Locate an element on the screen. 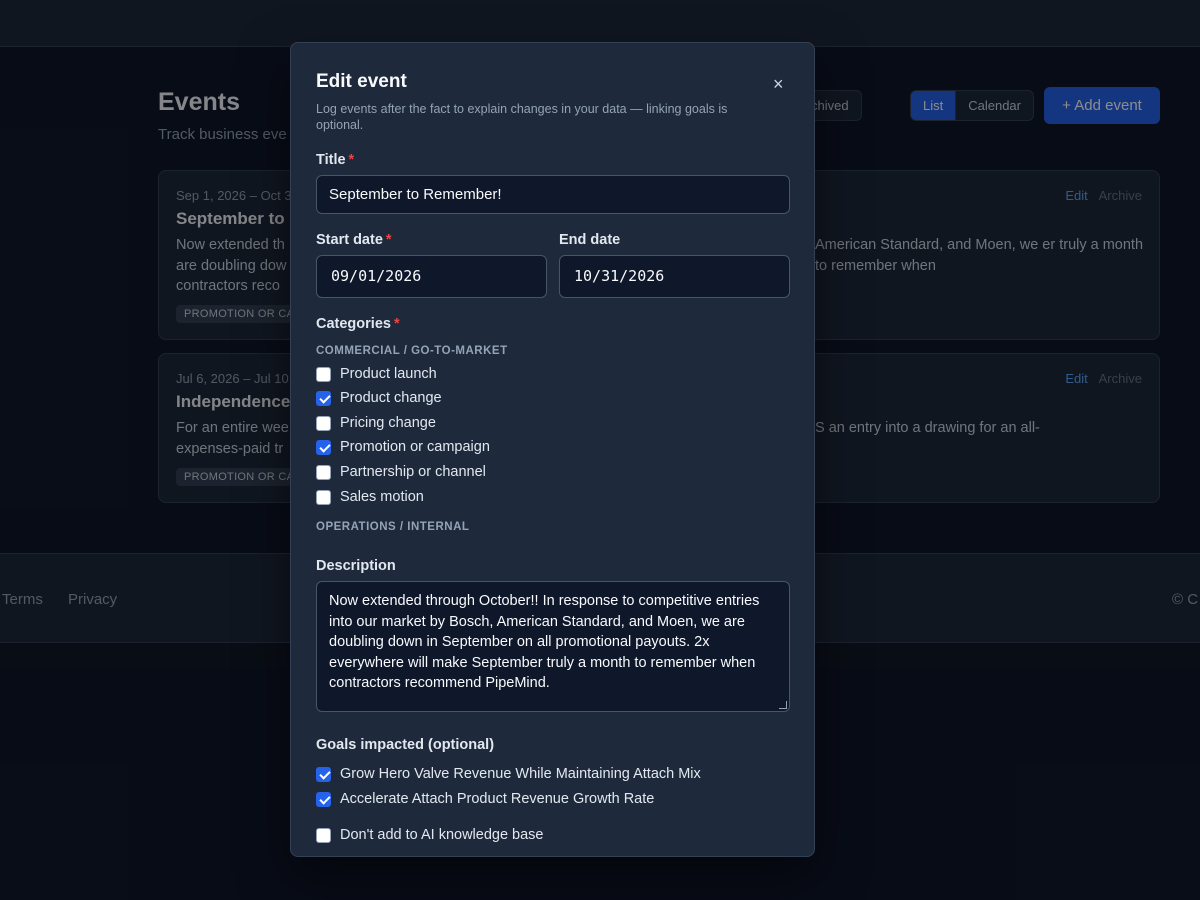  category-group-commercial: COMMERCIAL / GO-TO-MARKET is located at coordinates (412, 351).